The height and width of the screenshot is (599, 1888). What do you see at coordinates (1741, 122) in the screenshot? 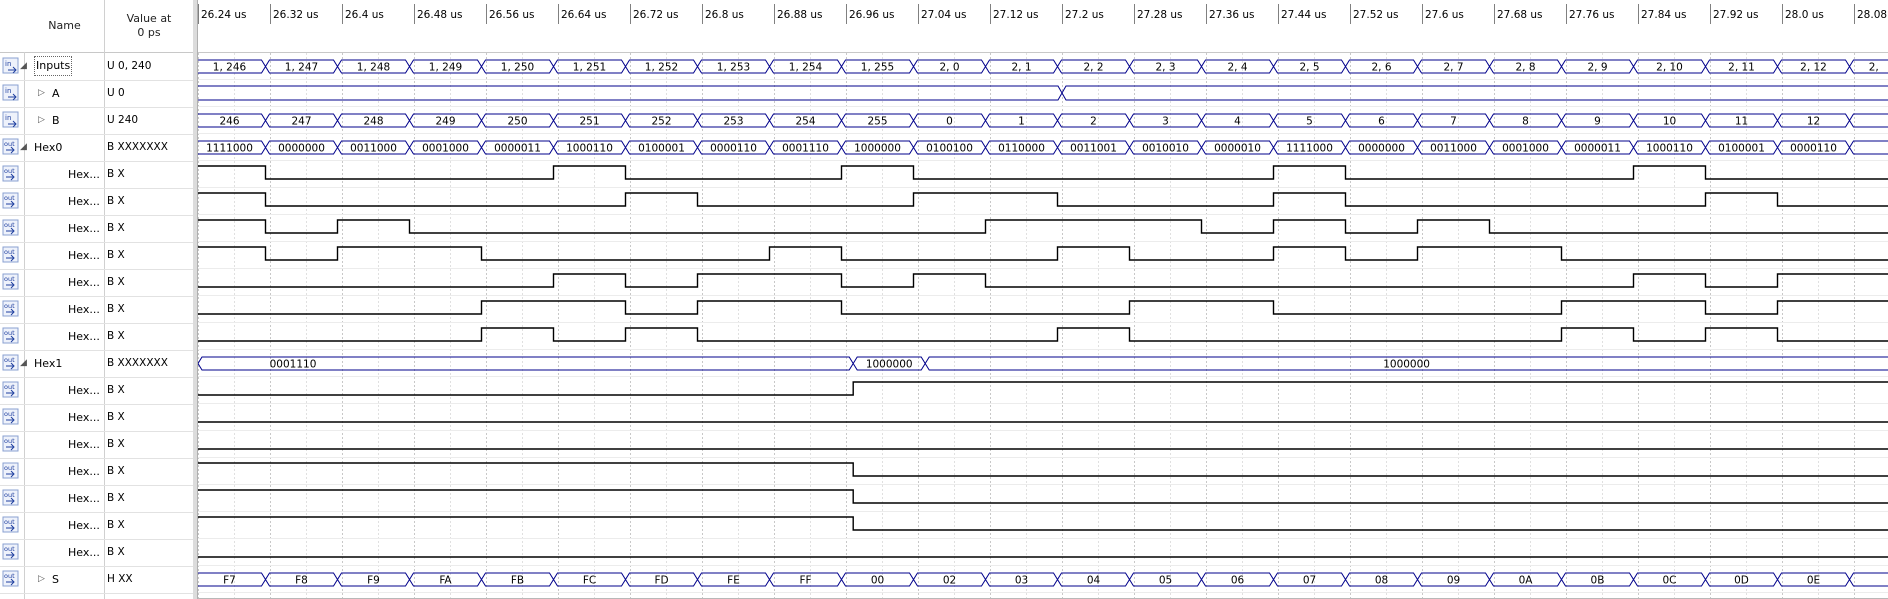
I see `bus-value-label: 11` at bounding box center [1741, 122].